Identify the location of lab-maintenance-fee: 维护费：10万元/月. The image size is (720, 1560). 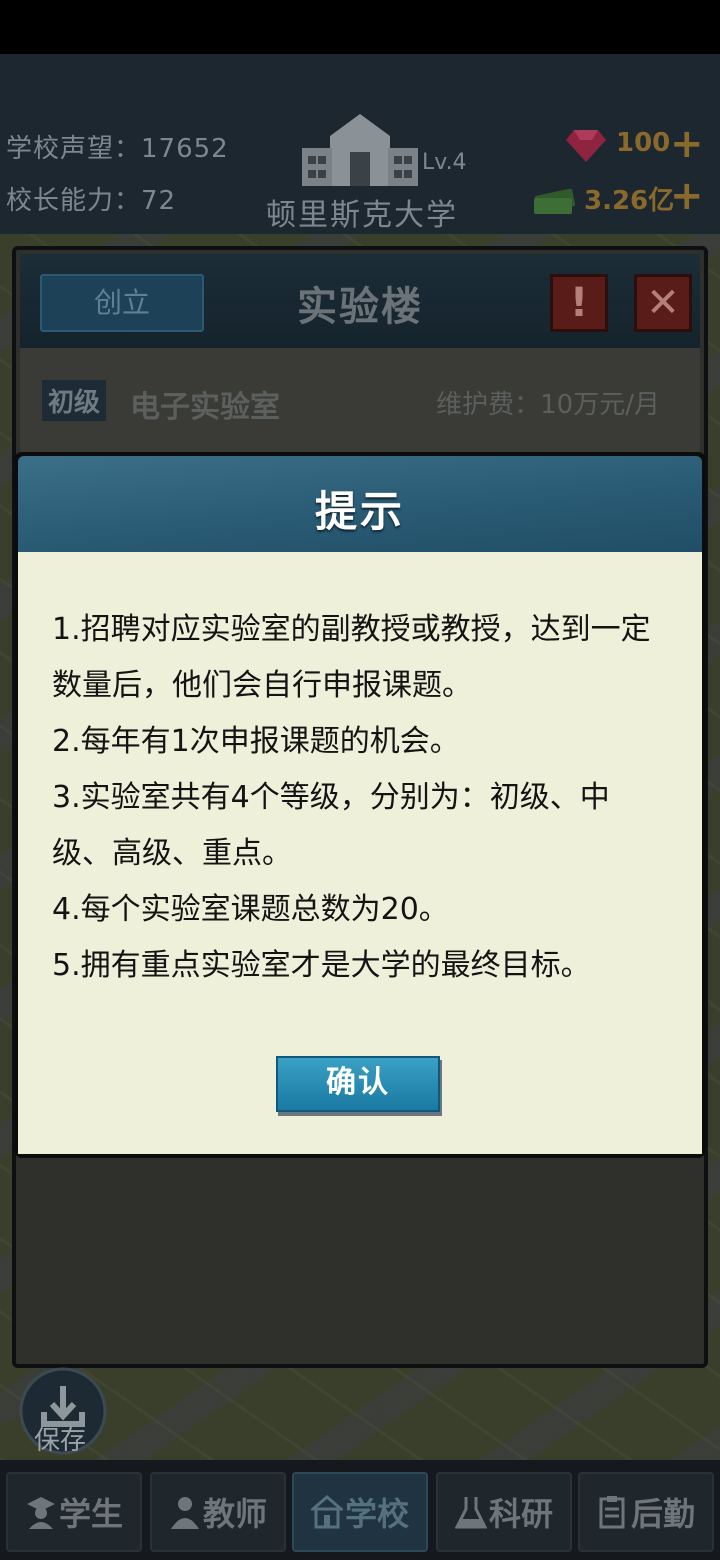
(548, 405).